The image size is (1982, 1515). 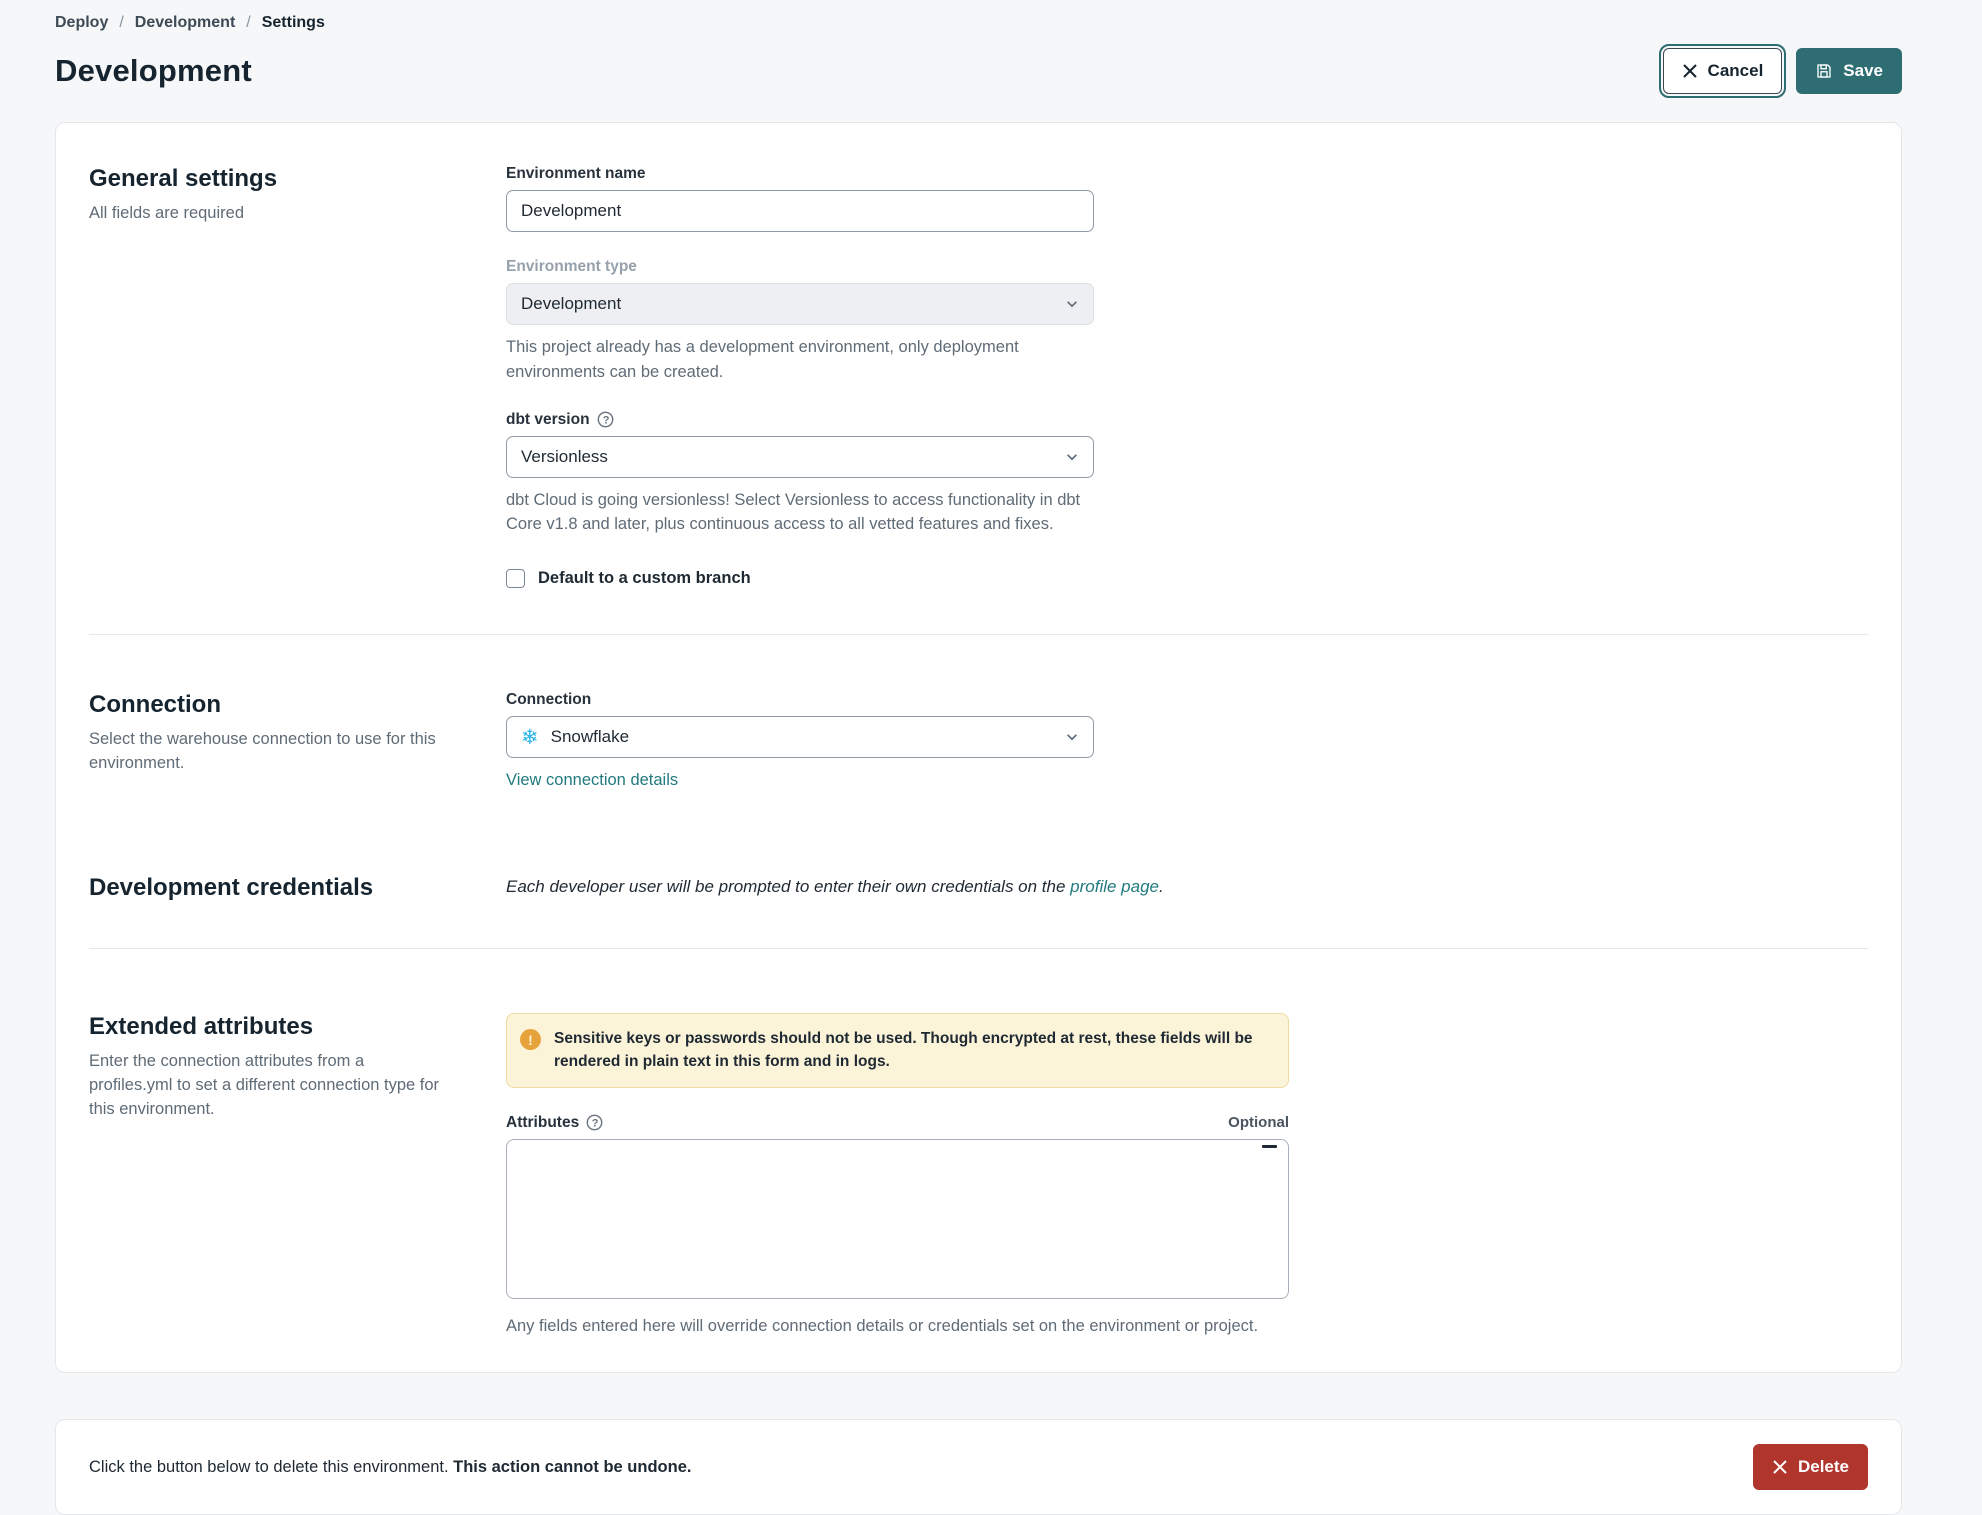 I want to click on connection-heading: Connection, so click(x=155, y=704).